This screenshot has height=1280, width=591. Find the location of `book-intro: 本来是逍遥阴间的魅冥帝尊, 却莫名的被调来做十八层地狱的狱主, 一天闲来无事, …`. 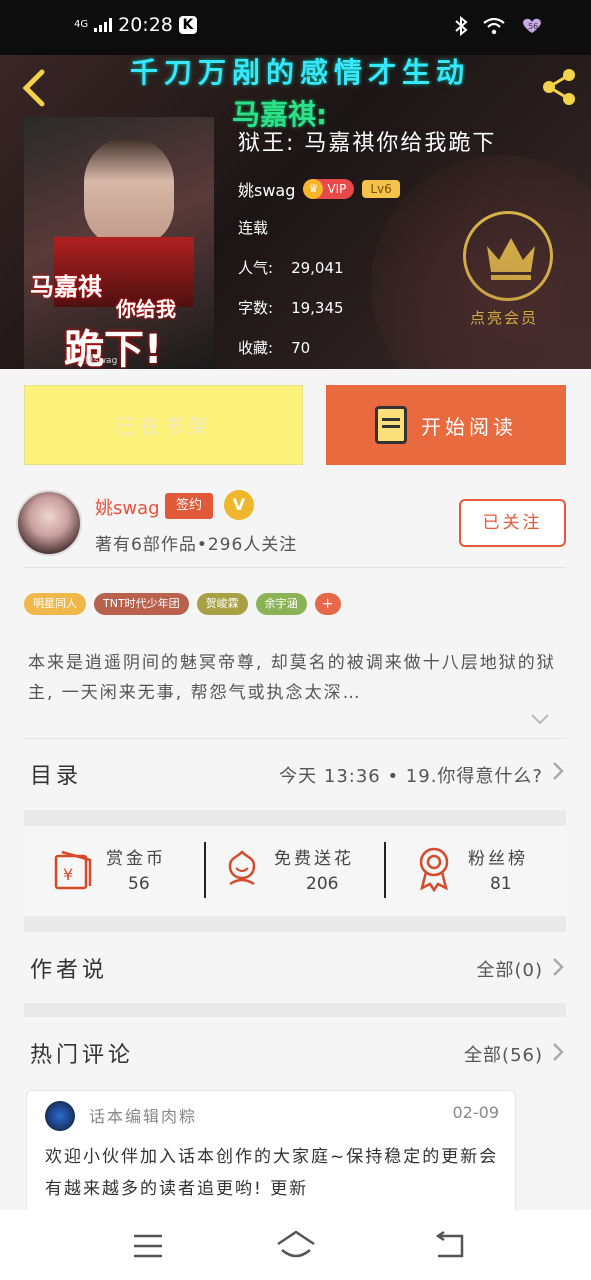

book-intro: 本来是逍遥阴间的魅冥帝尊, 却莫名的被调来做十八层地狱的狱主, 一天闲来无事, … is located at coordinates (298, 678).